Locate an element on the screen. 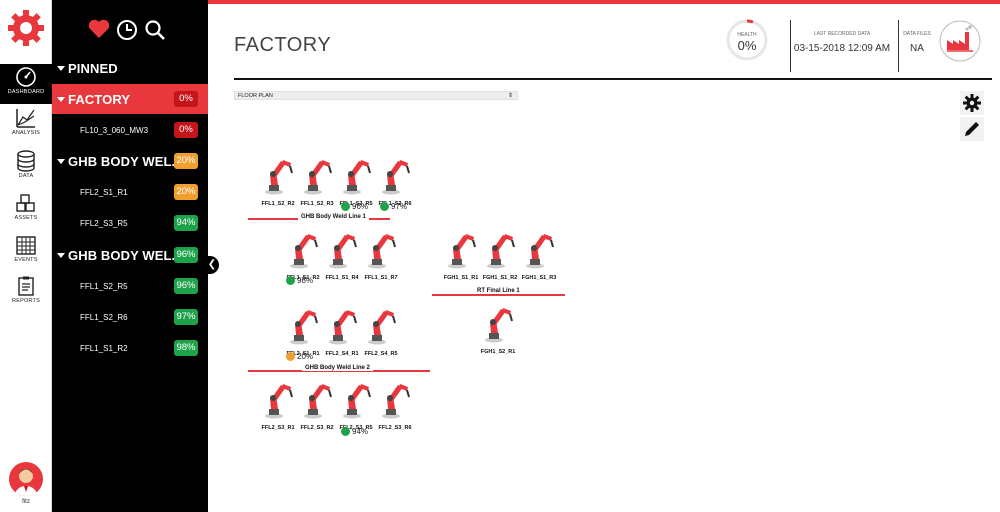 The image size is (1000, 512). production-line-label: RT Final Line 1 is located at coordinates (498, 291).